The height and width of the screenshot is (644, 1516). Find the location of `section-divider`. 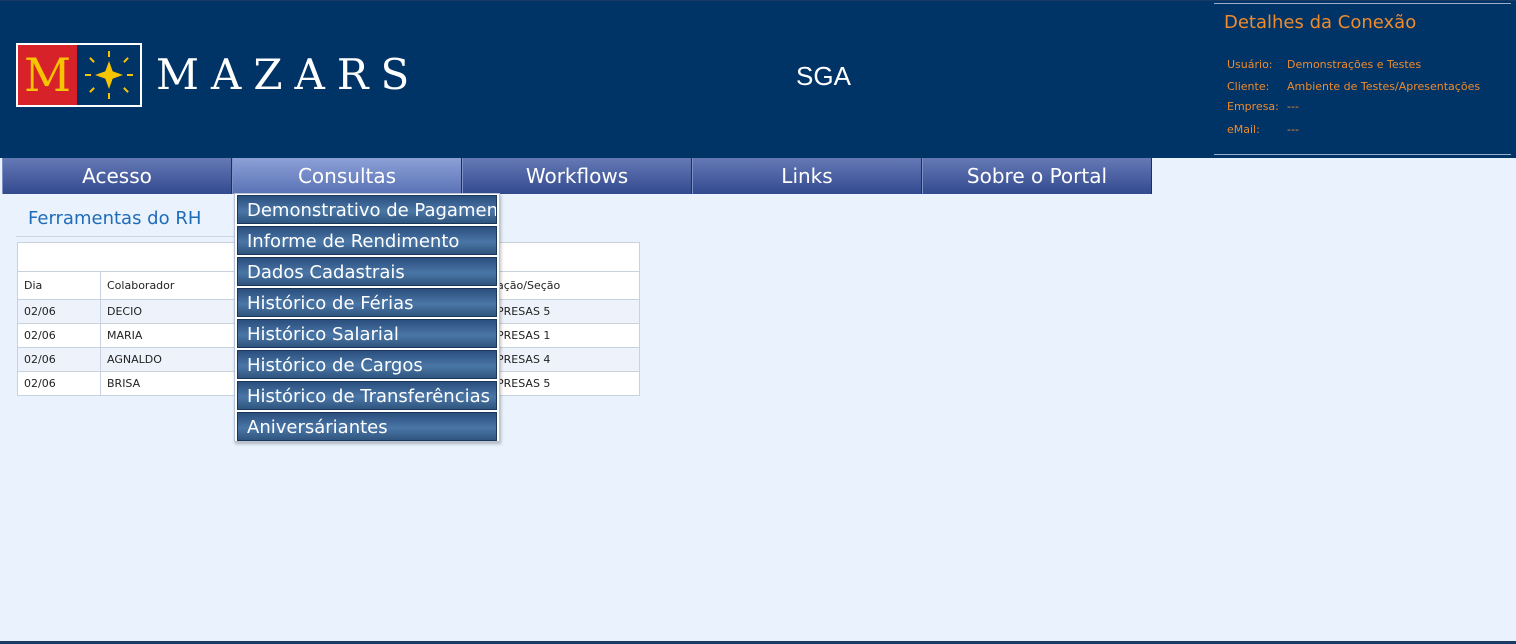

section-divider is located at coordinates (126, 236).